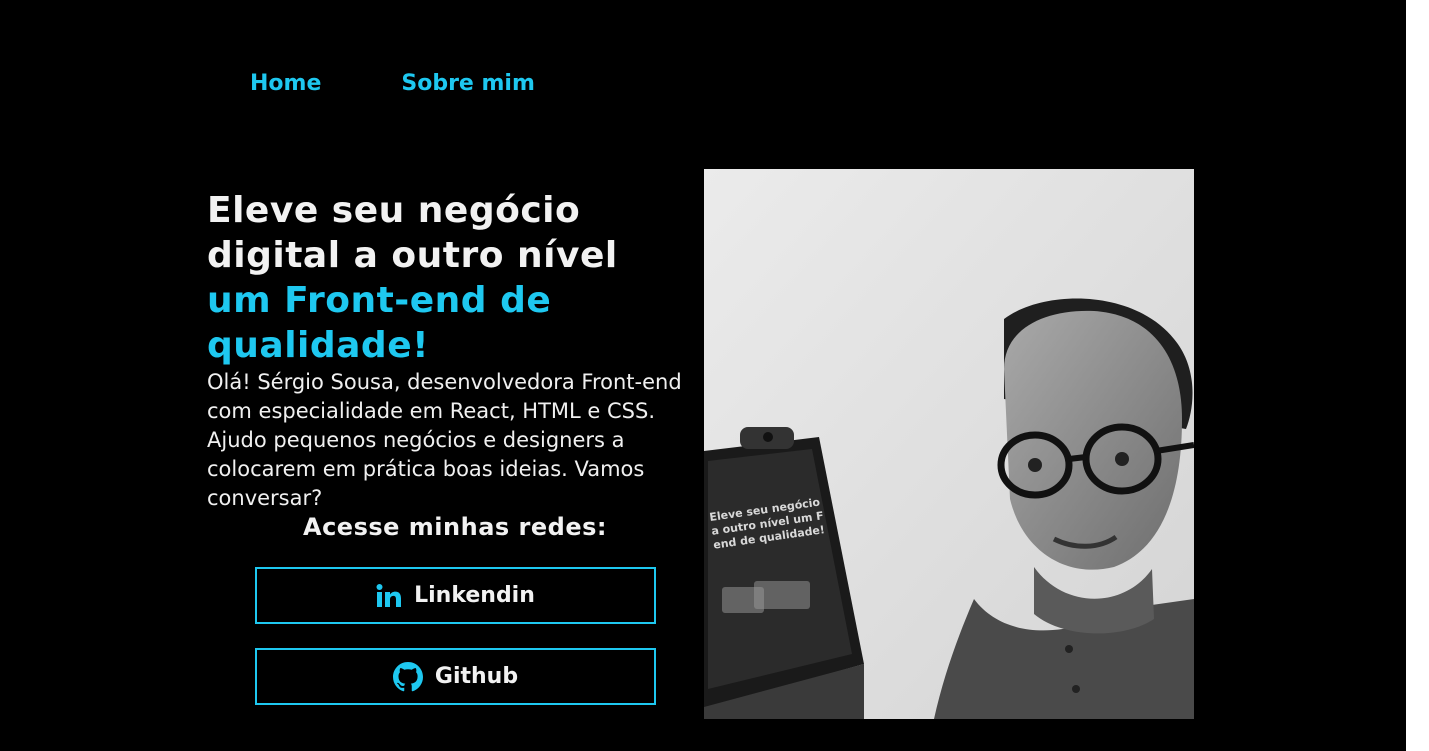 This screenshot has height=751, width=1429. What do you see at coordinates (392, 84) in the screenshot?
I see `main-nav: Home Sobre mim` at bounding box center [392, 84].